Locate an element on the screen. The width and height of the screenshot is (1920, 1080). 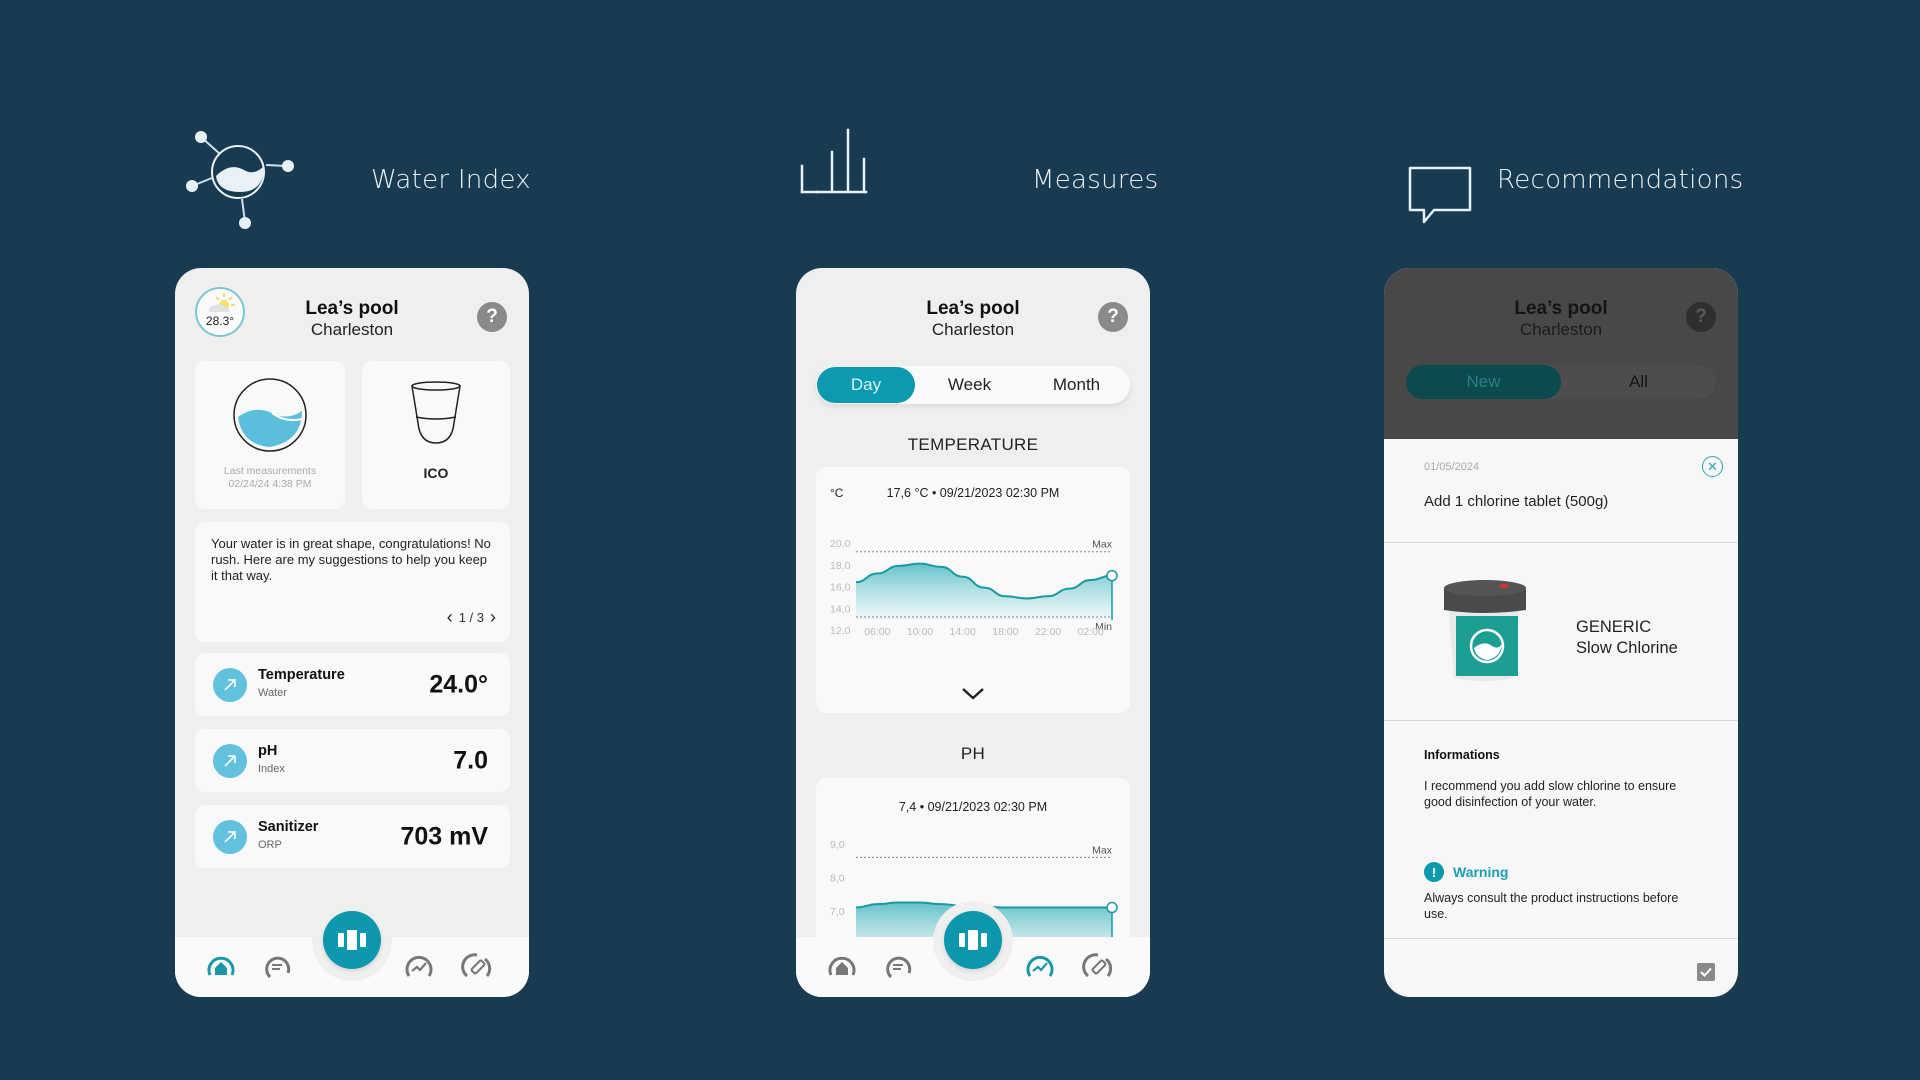
ico-label: ICO is located at coordinates (436, 473).